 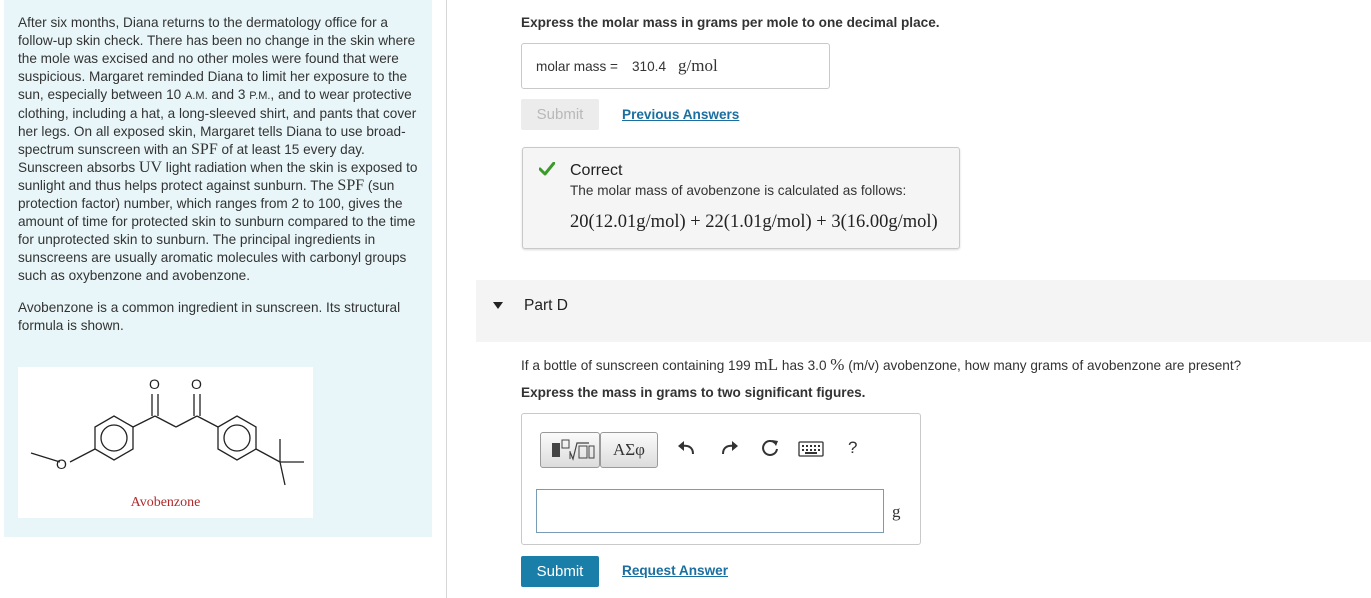 What do you see at coordinates (923, 311) in the screenshot?
I see `partd-header: Part D` at bounding box center [923, 311].